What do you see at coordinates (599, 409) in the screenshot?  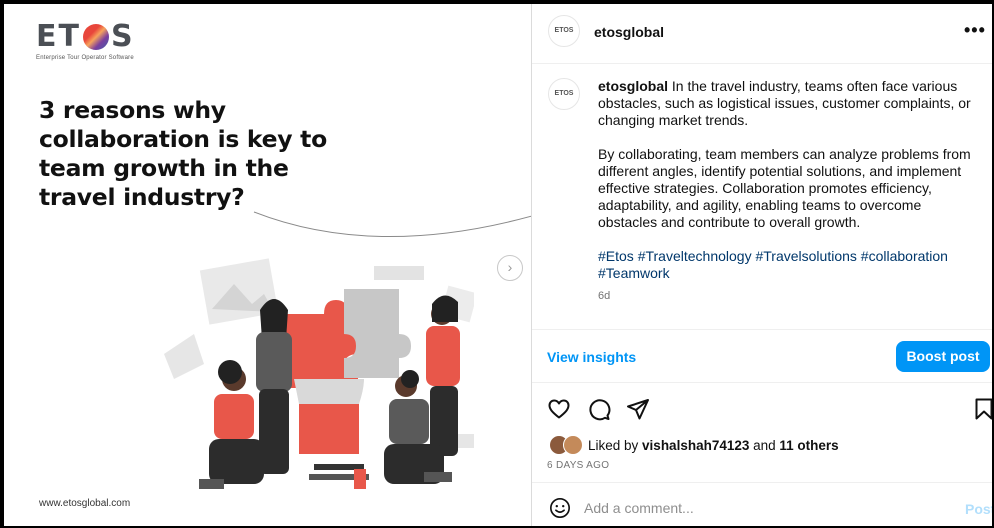 I see `comment-icon` at bounding box center [599, 409].